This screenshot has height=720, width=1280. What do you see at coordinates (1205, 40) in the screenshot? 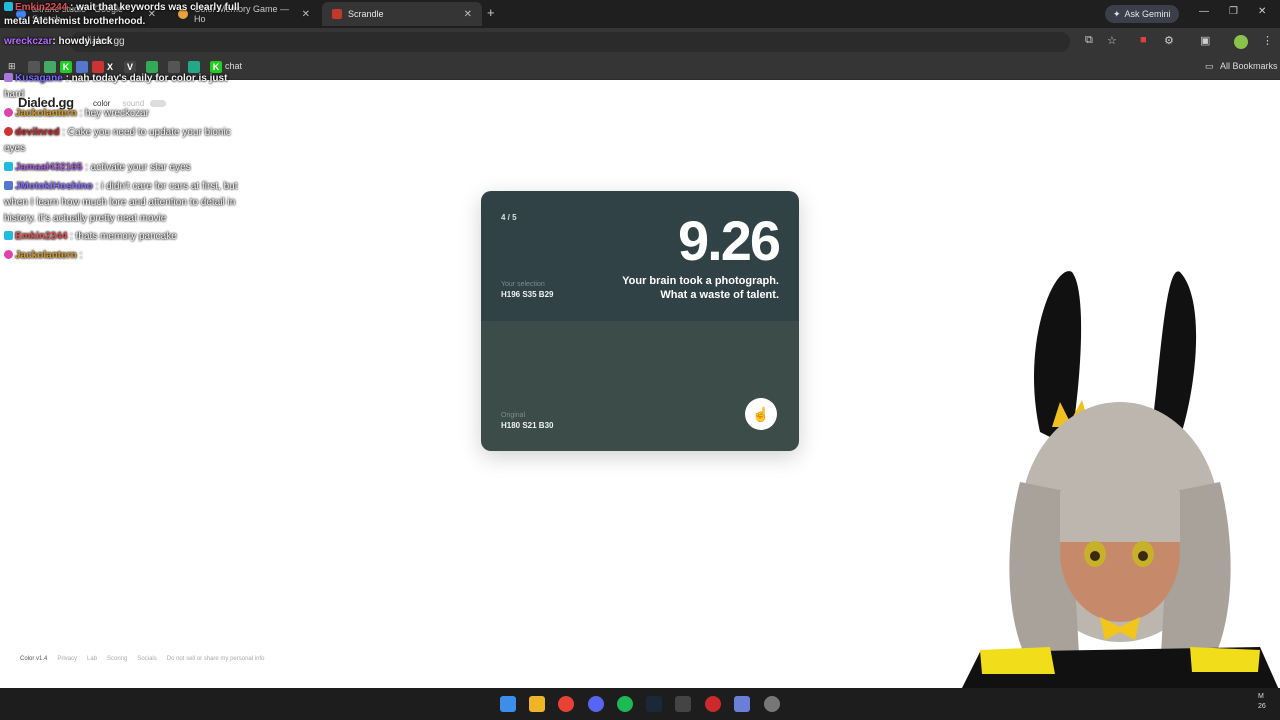
I see `sidepanel-icon: ▣` at bounding box center [1205, 40].